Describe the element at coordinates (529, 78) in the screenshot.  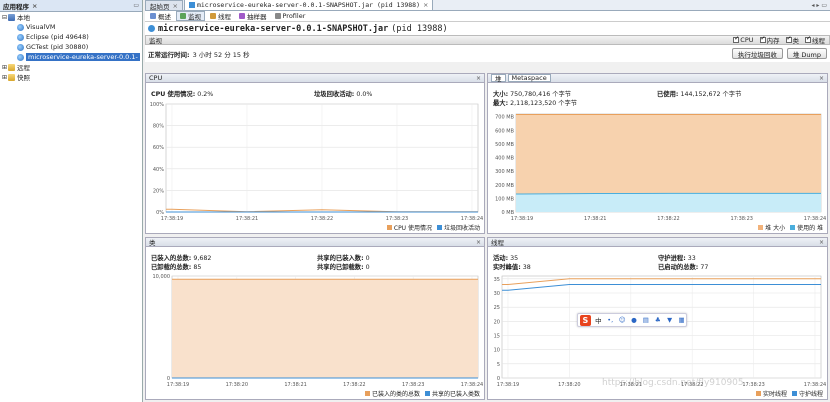
I see `tab-metaspace: Metaspace` at that location.